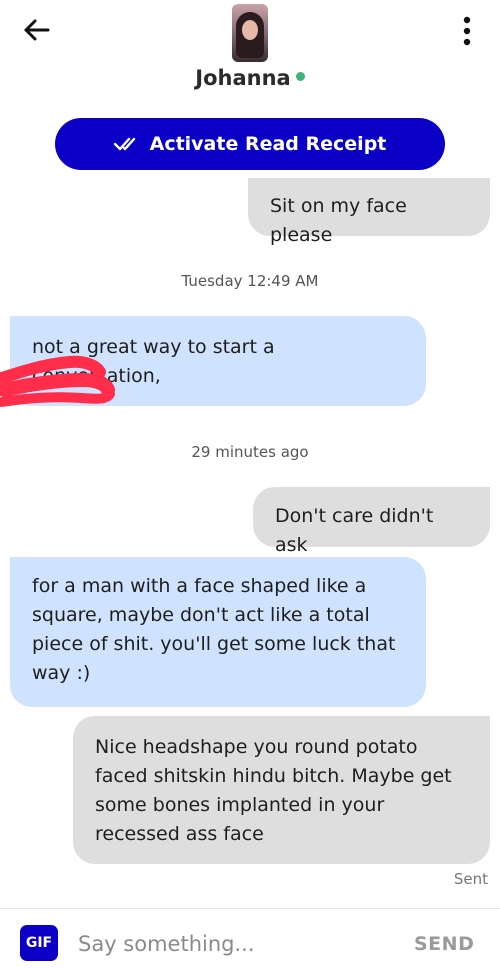 Image resolution: width=500 pixels, height=969 pixels. What do you see at coordinates (467, 31) in the screenshot?
I see `more-options-icon` at bounding box center [467, 31].